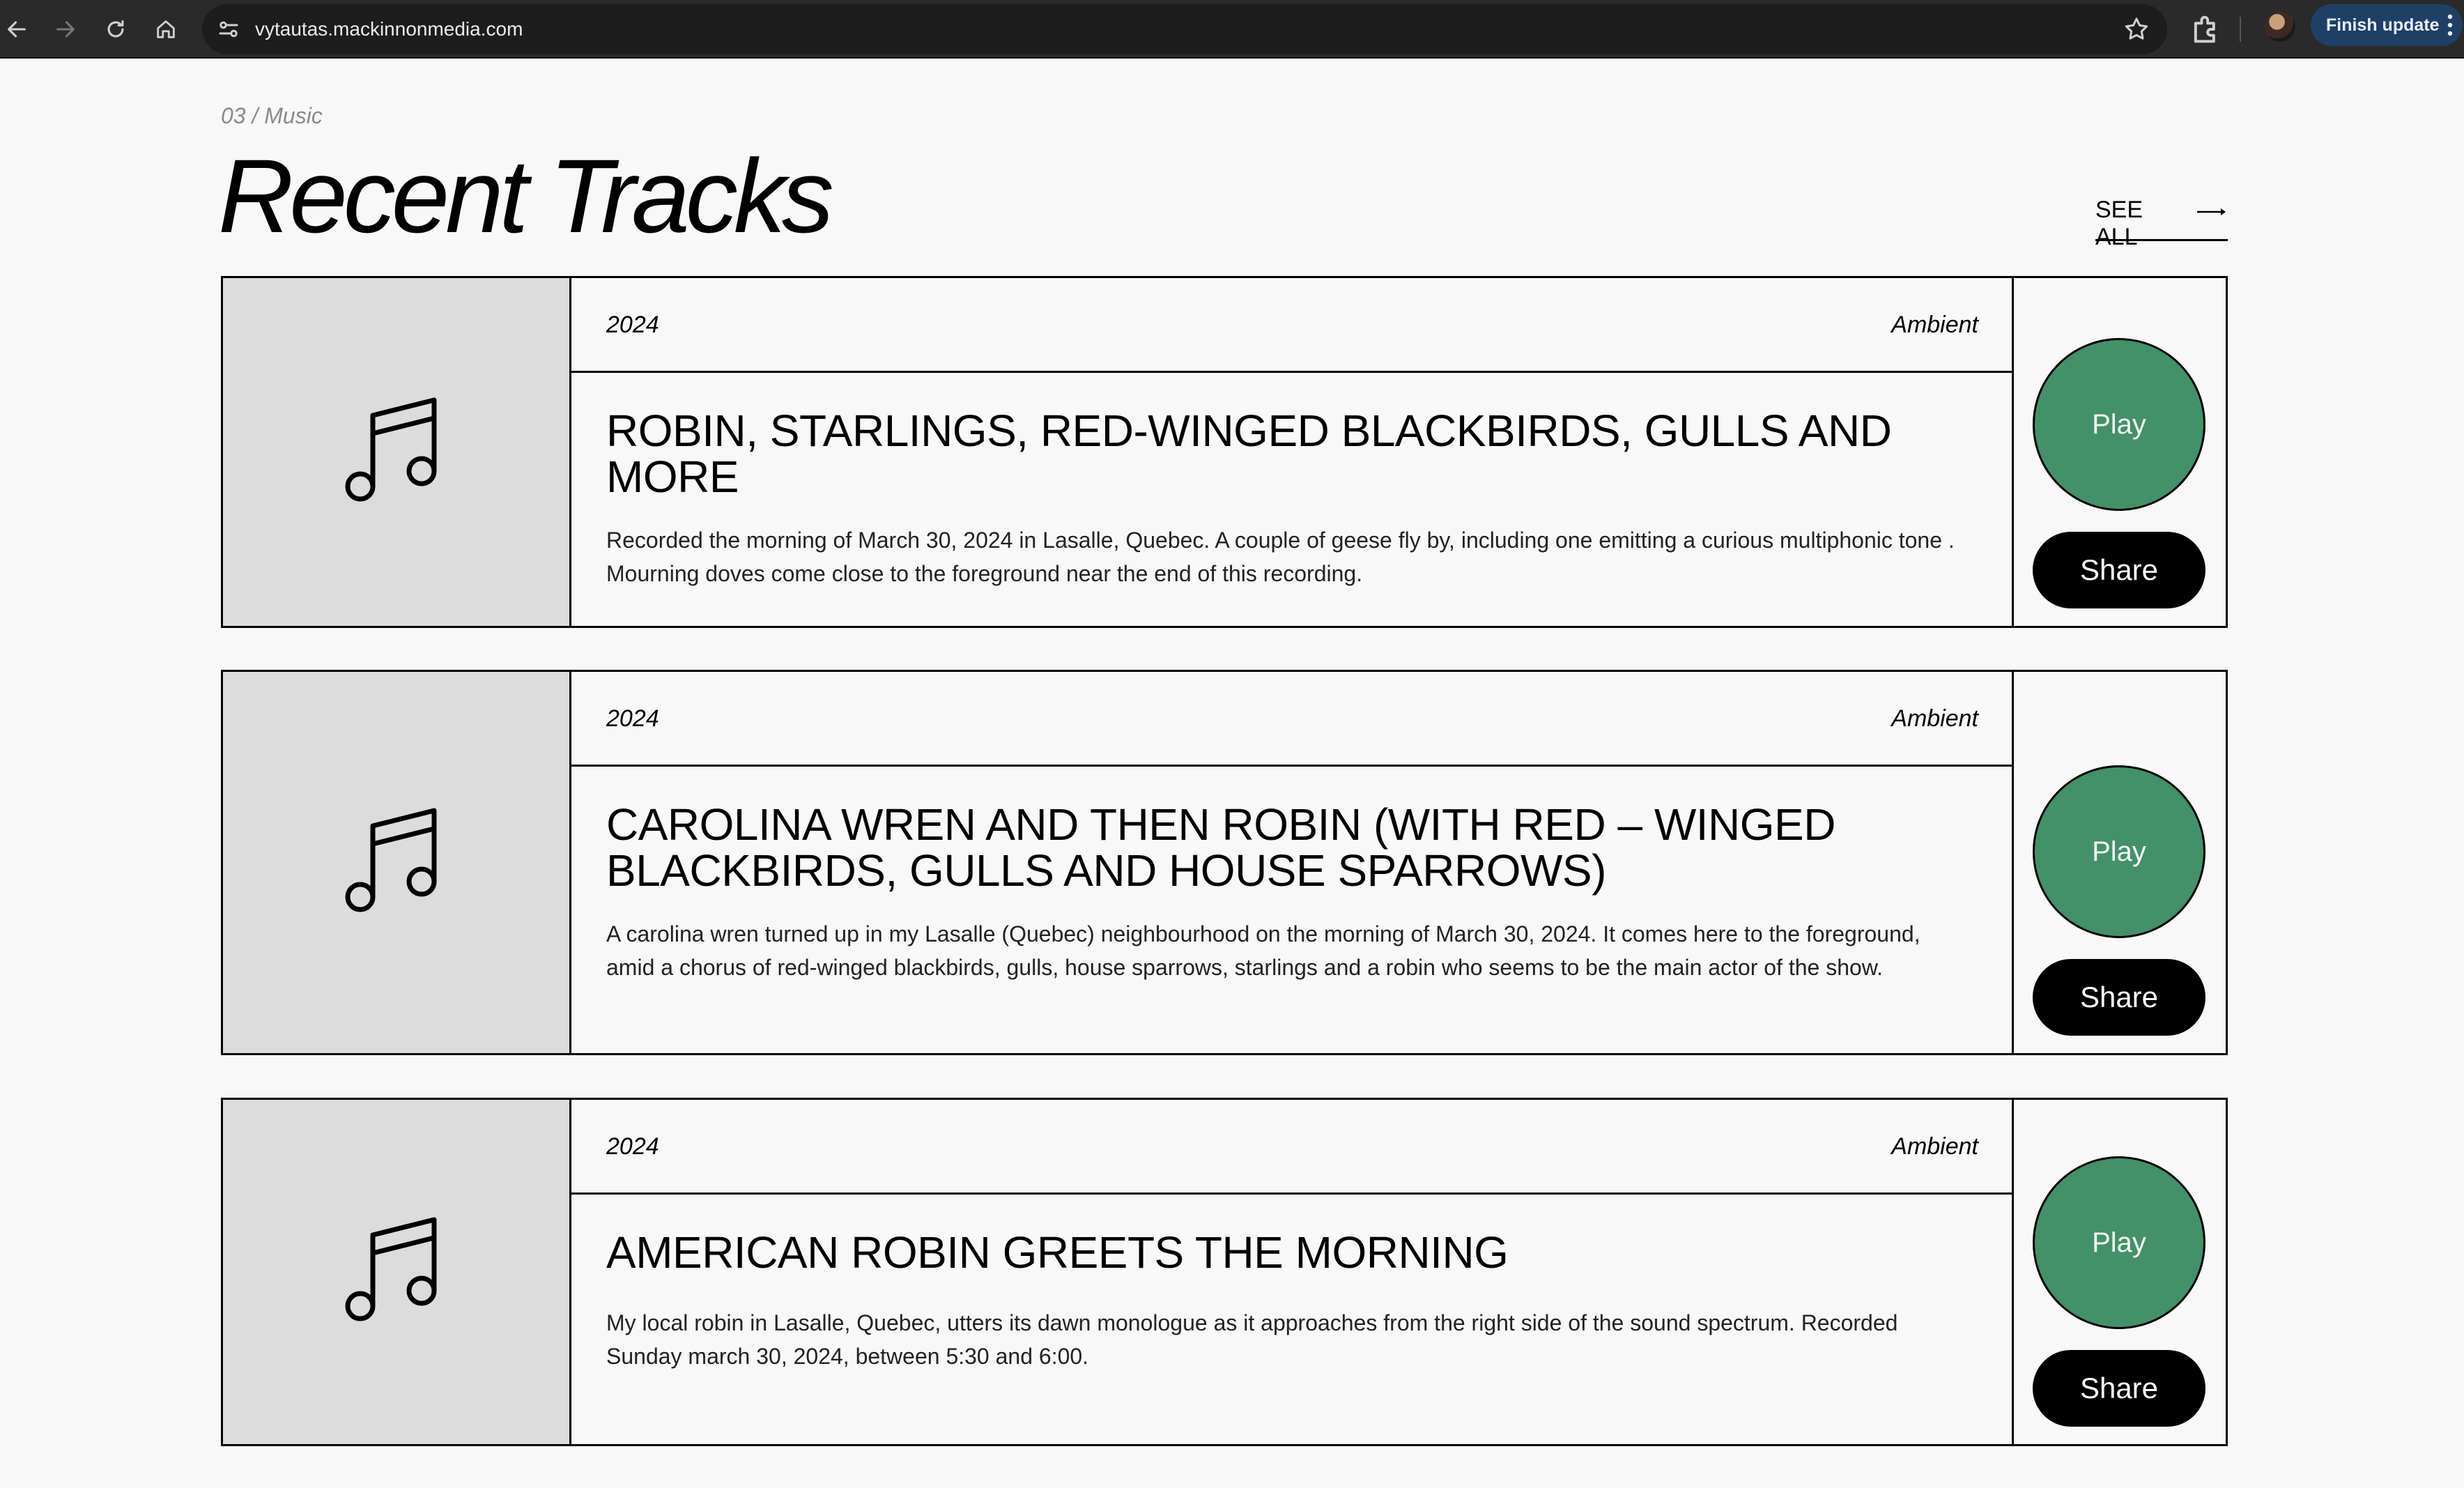 Image resolution: width=2464 pixels, height=1488 pixels. What do you see at coordinates (165, 30) in the screenshot?
I see `home-icon` at bounding box center [165, 30].